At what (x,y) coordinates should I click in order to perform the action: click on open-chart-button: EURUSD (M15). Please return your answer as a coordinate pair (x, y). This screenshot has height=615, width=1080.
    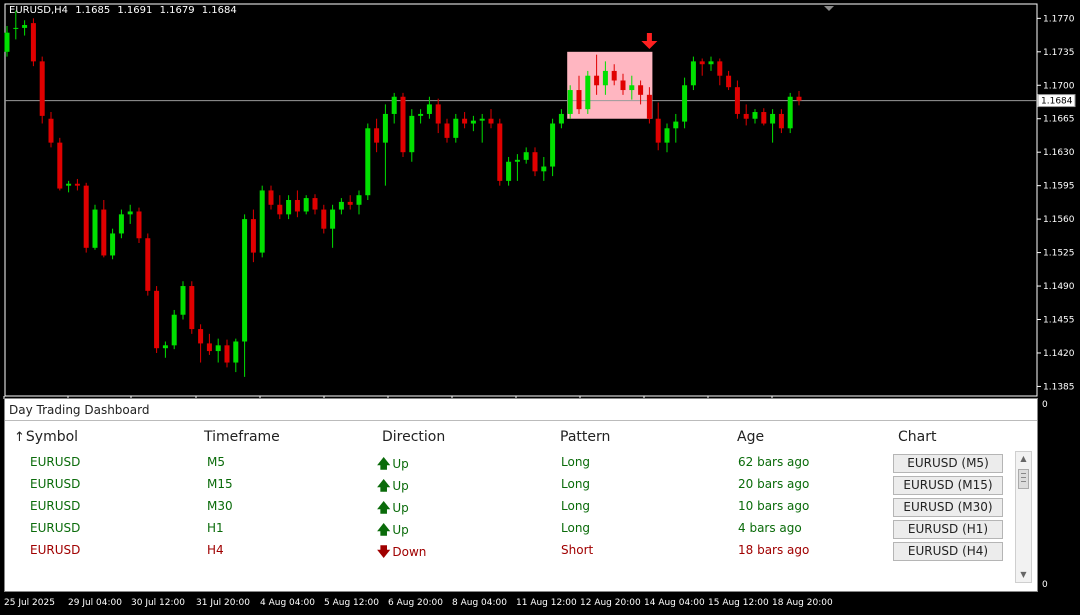
    Looking at the image, I should click on (948, 485).